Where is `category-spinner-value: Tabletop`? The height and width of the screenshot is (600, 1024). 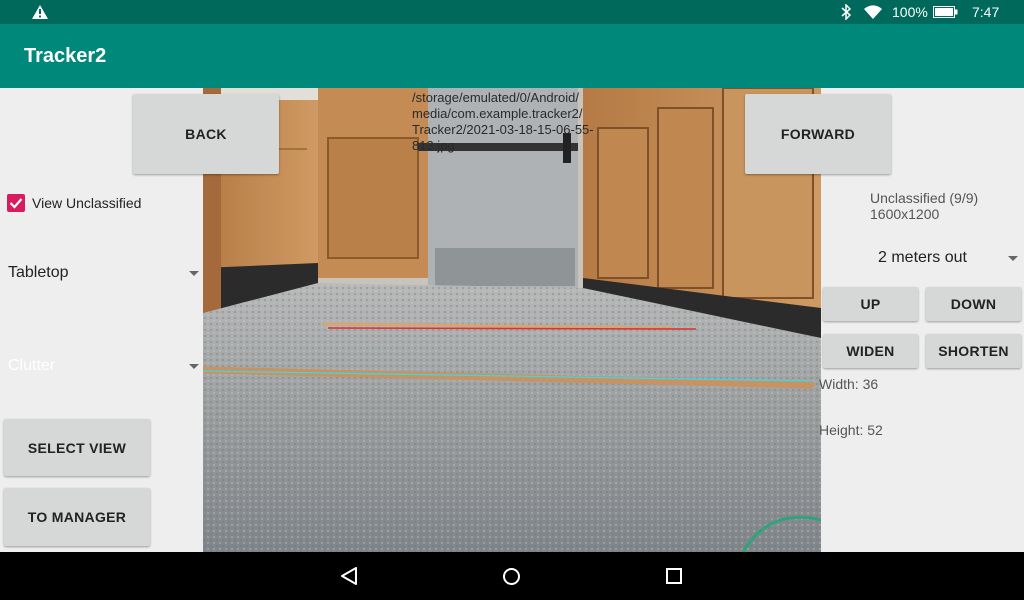 category-spinner-value: Tabletop is located at coordinates (38, 272).